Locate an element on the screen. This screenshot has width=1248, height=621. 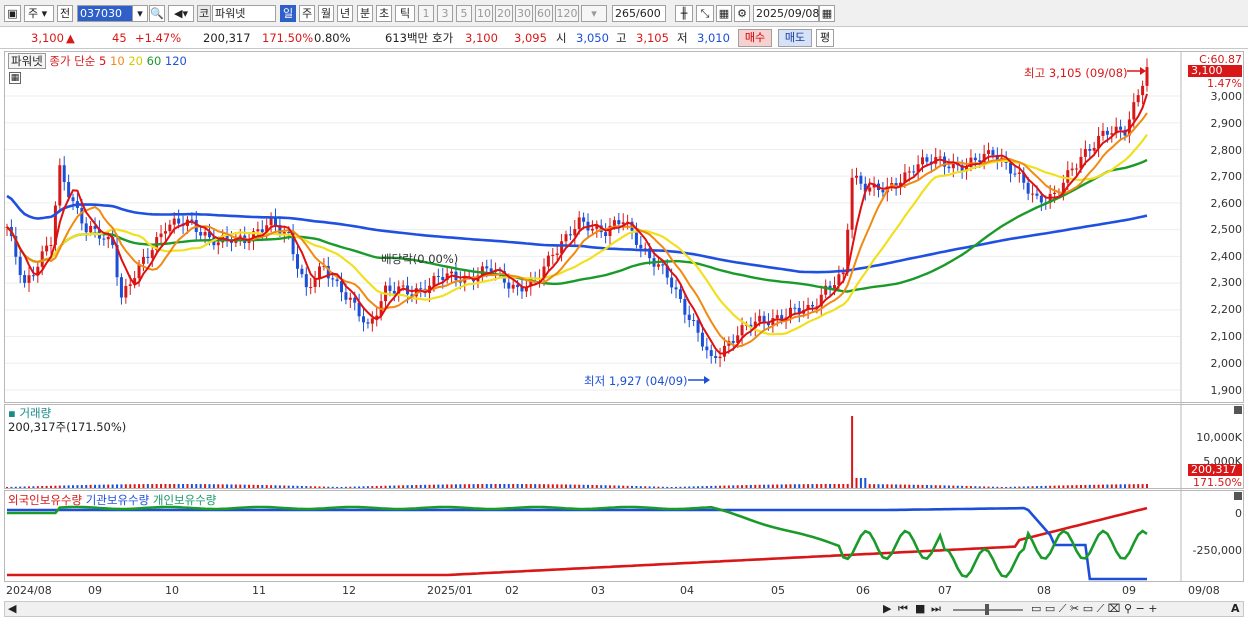
individual-label: 개인보유수량 is located at coordinates (184, 500).